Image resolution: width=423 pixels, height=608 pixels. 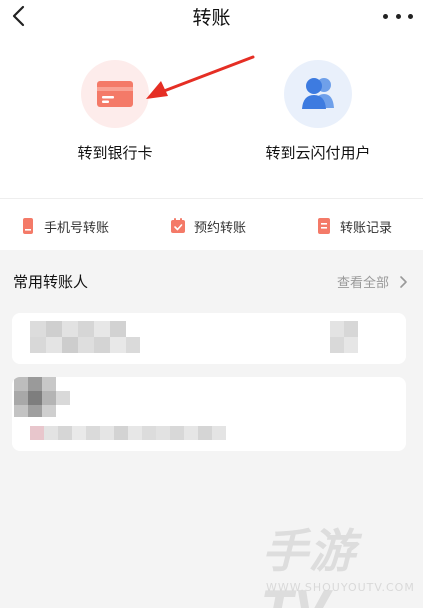 I want to click on calendar-icon, so click(x=178, y=225).